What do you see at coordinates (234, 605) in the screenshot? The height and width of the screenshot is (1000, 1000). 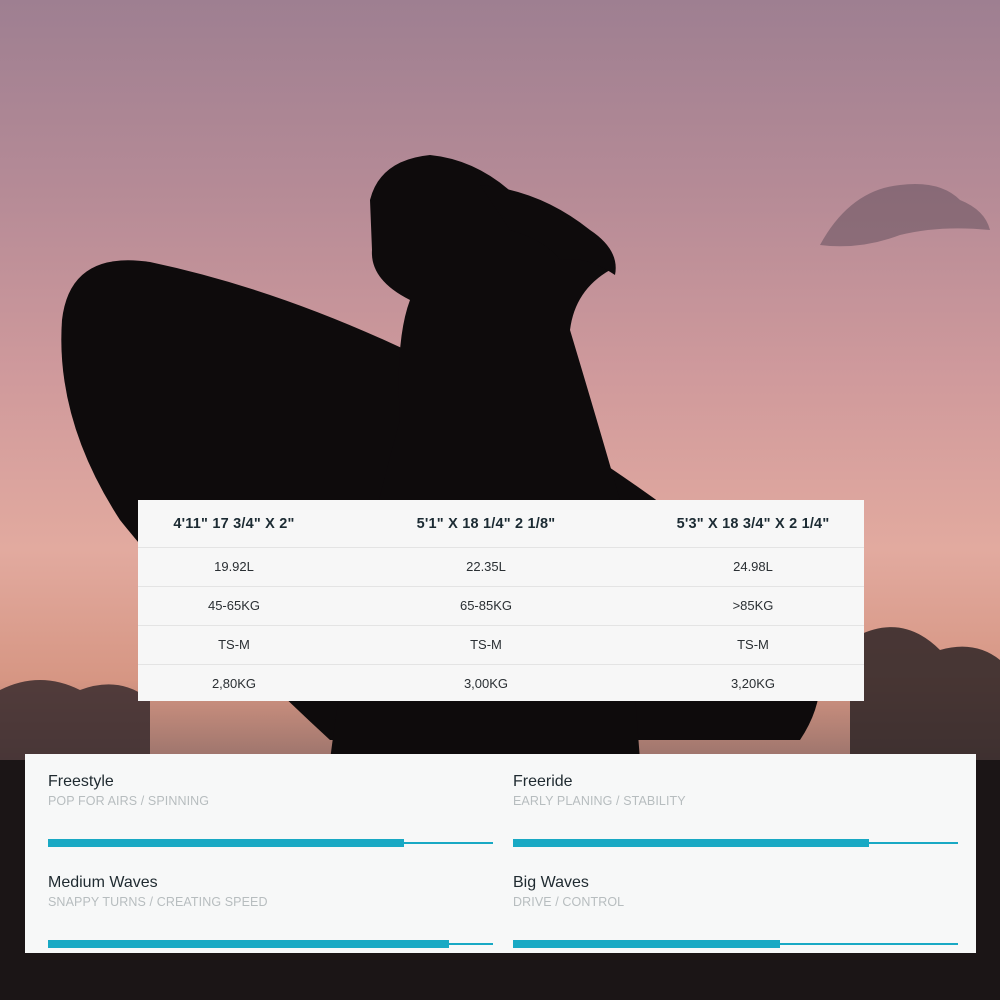 I see `table-cell: 45-65KG` at bounding box center [234, 605].